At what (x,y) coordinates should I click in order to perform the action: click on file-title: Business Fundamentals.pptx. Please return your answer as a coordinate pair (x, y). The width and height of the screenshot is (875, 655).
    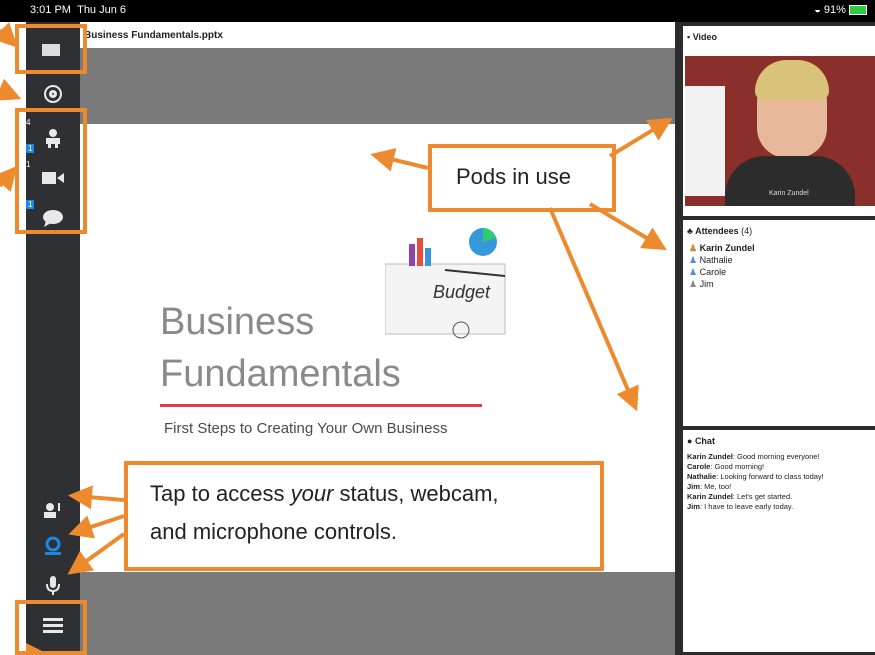
    Looking at the image, I should click on (153, 35).